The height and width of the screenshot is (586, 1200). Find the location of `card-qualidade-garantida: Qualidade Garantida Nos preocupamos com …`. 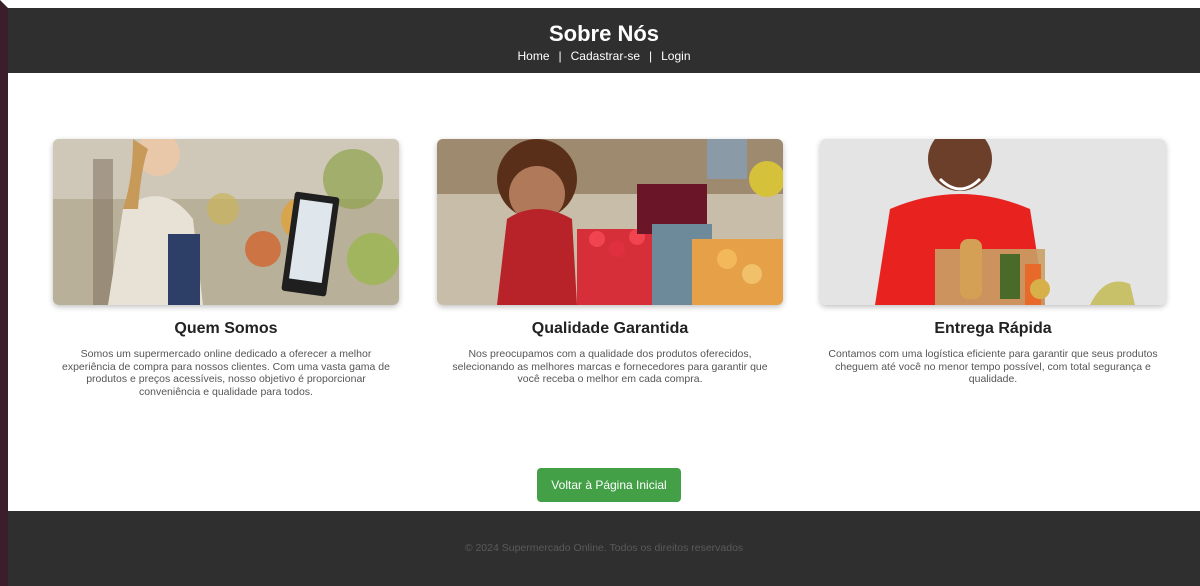

card-qualidade-garantida: Qualidade Garantida Nos preocupamos com … is located at coordinates (610, 262).